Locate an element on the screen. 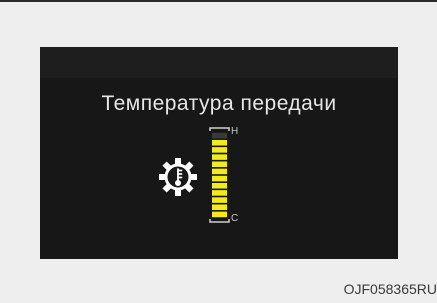 The width and height of the screenshot is (437, 303). top-divider is located at coordinates (218, 1).